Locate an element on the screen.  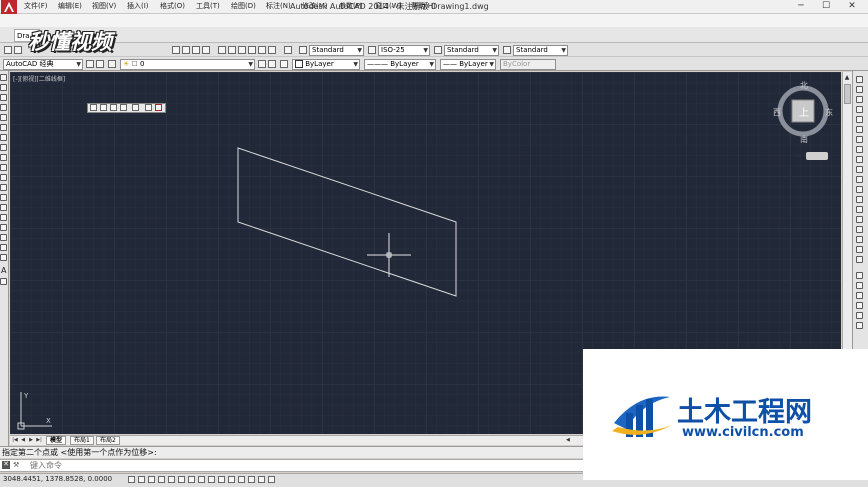
text-style-select: Standard ▼ is located at coordinates (336, 50).